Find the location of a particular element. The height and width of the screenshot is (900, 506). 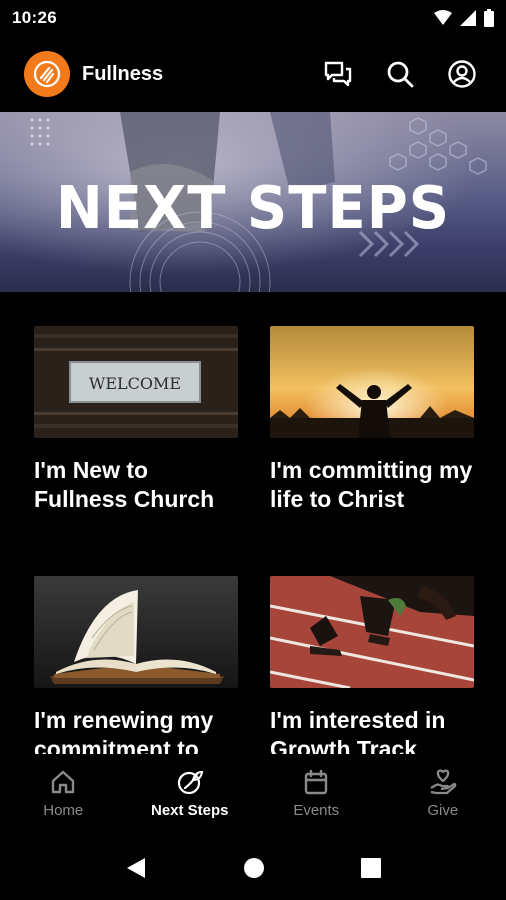

search-icon is located at coordinates (400, 74).